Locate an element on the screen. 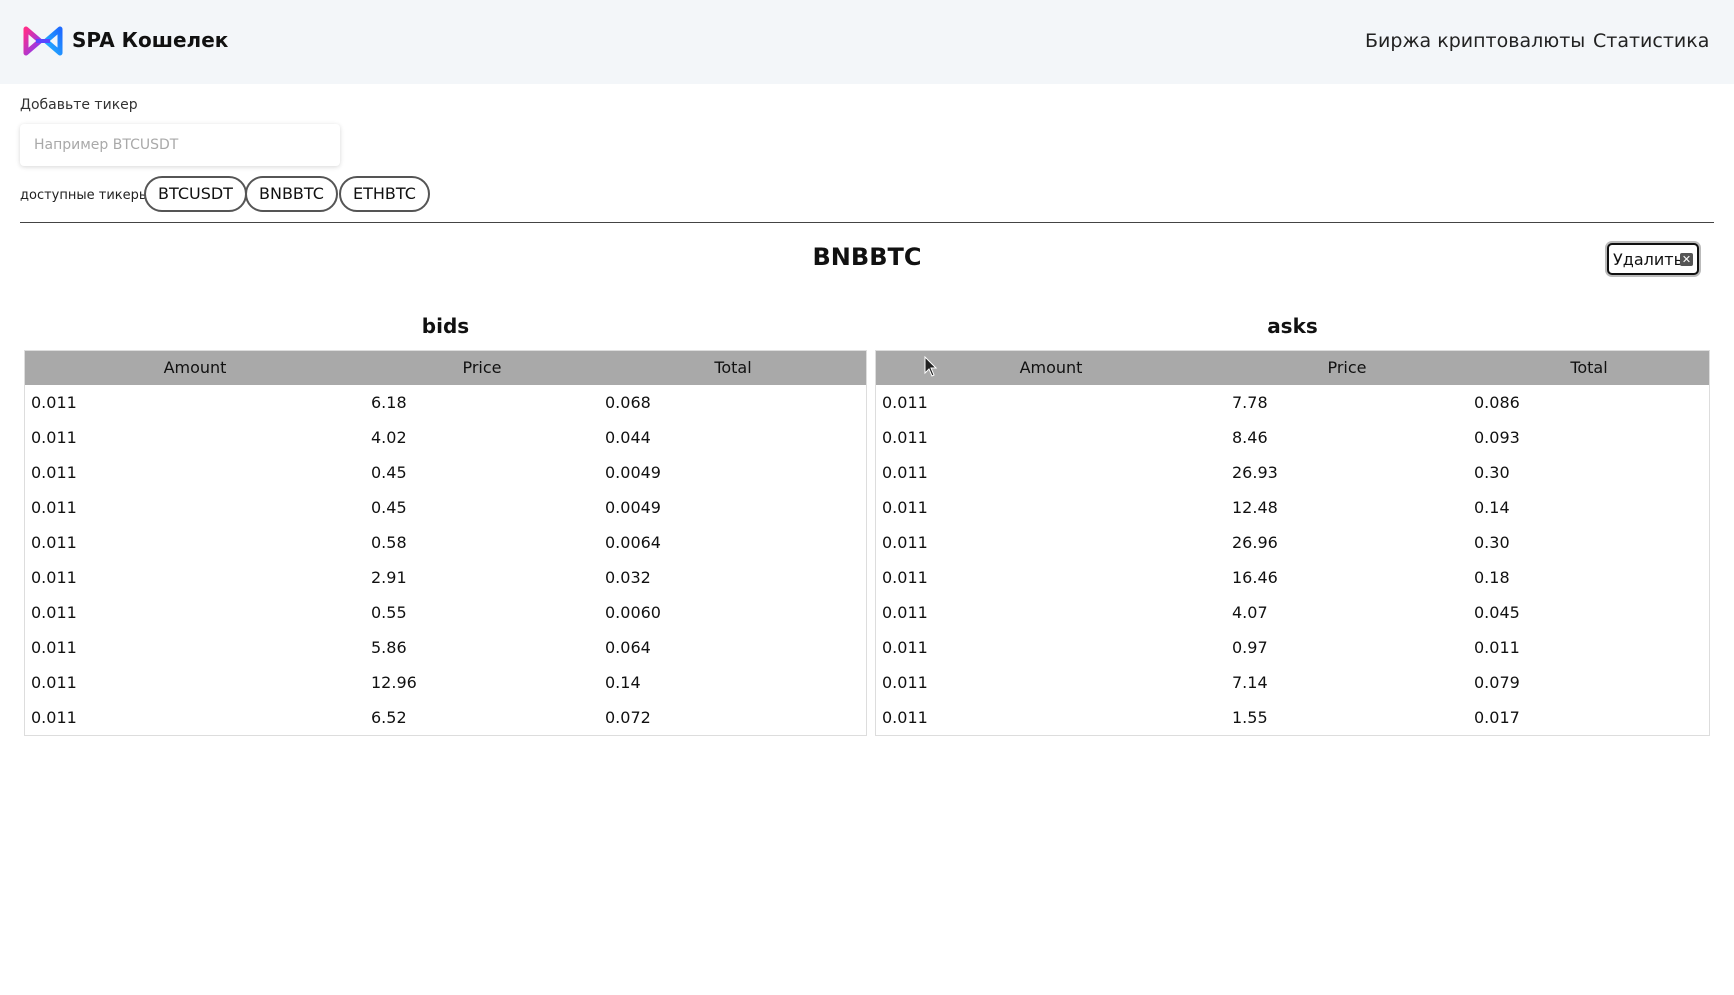 This screenshot has height=995, width=1734. table-row: 0.011 12.96 0.14 is located at coordinates (445, 682).